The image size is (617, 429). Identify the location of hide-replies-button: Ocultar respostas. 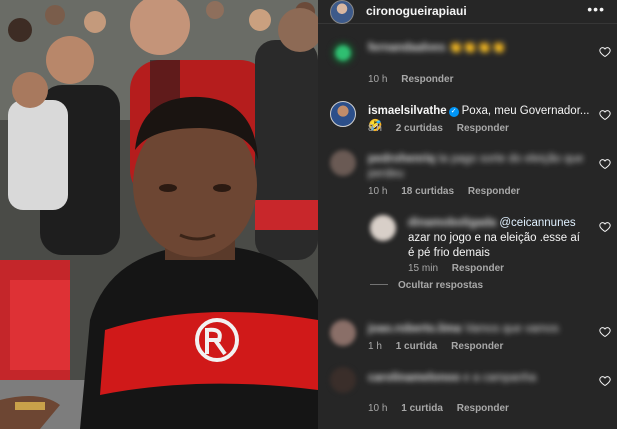
(426, 285).